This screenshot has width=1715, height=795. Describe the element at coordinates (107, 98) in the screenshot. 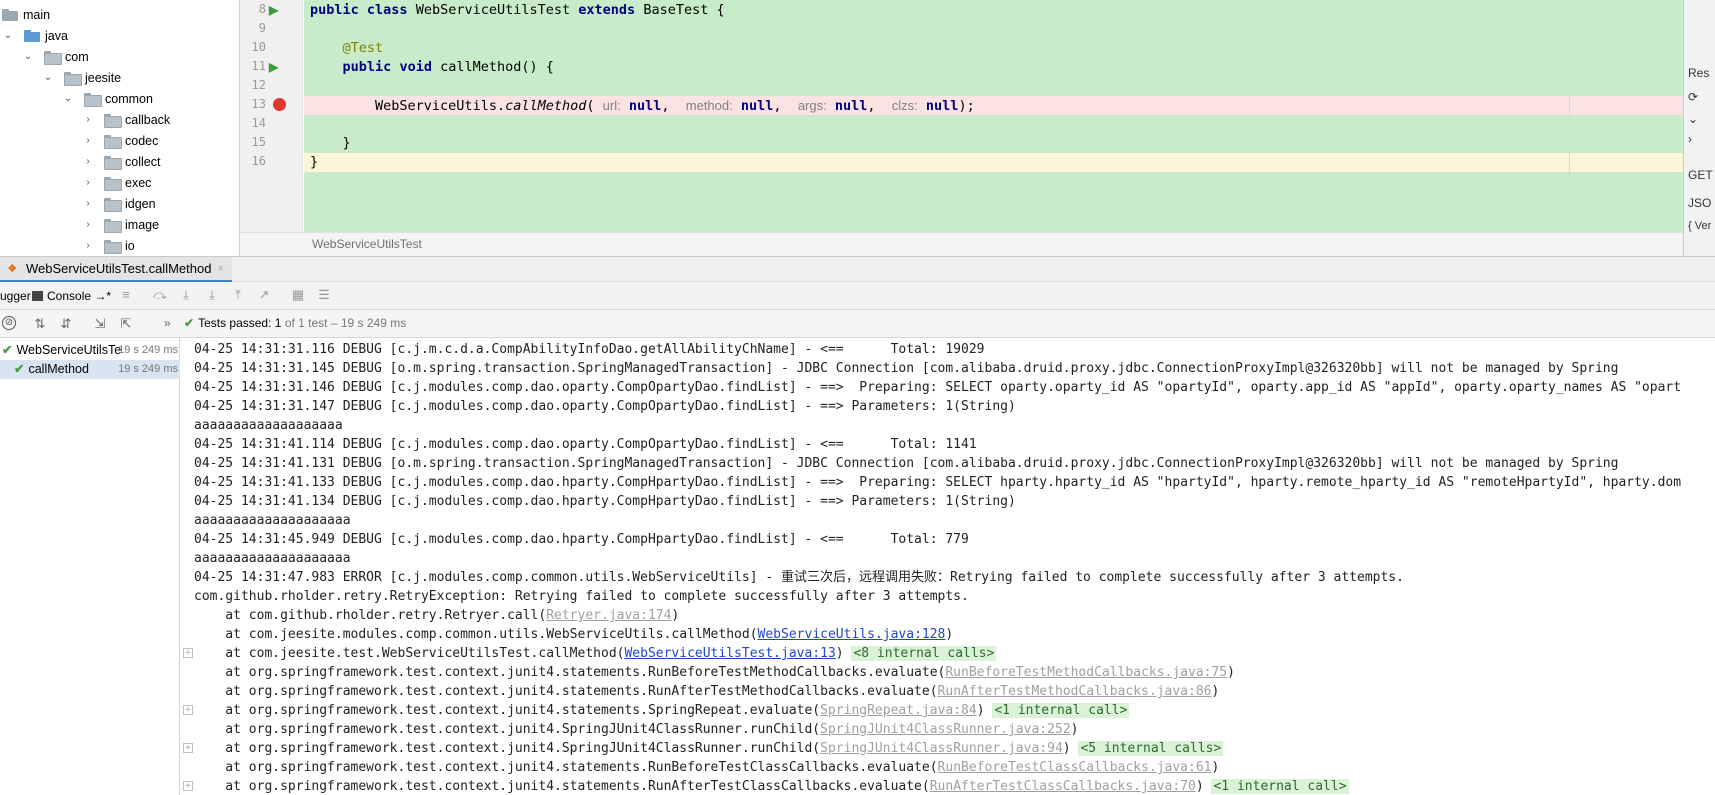

I see `tree-item-common: ⌄ common` at that location.